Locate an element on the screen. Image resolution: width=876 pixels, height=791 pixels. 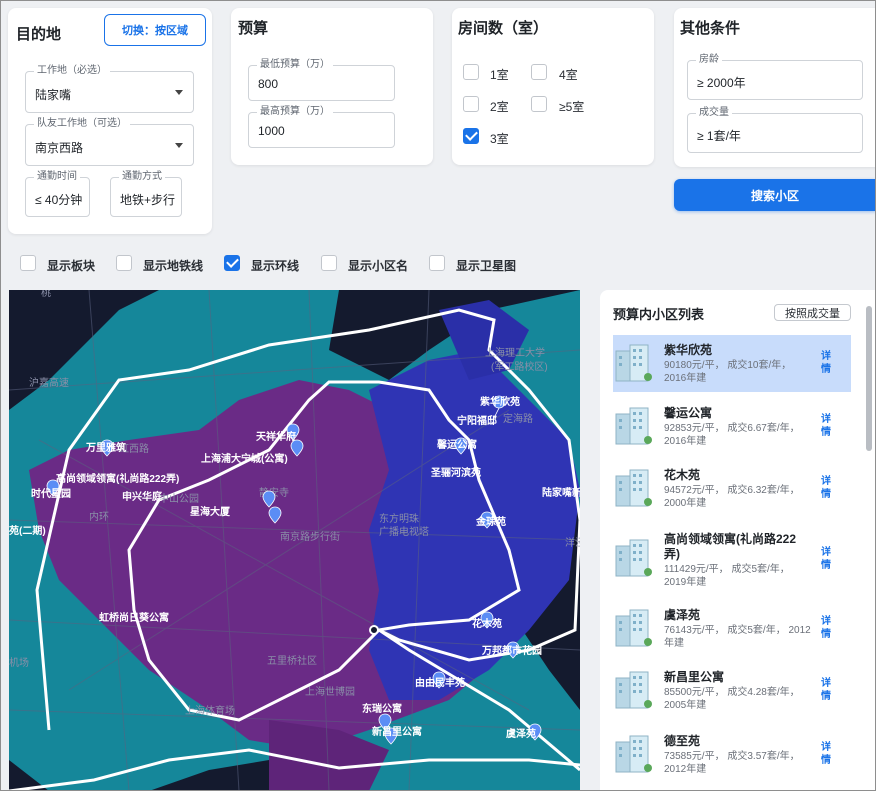
layer-ring-checkbox is located at coordinates (232, 263).